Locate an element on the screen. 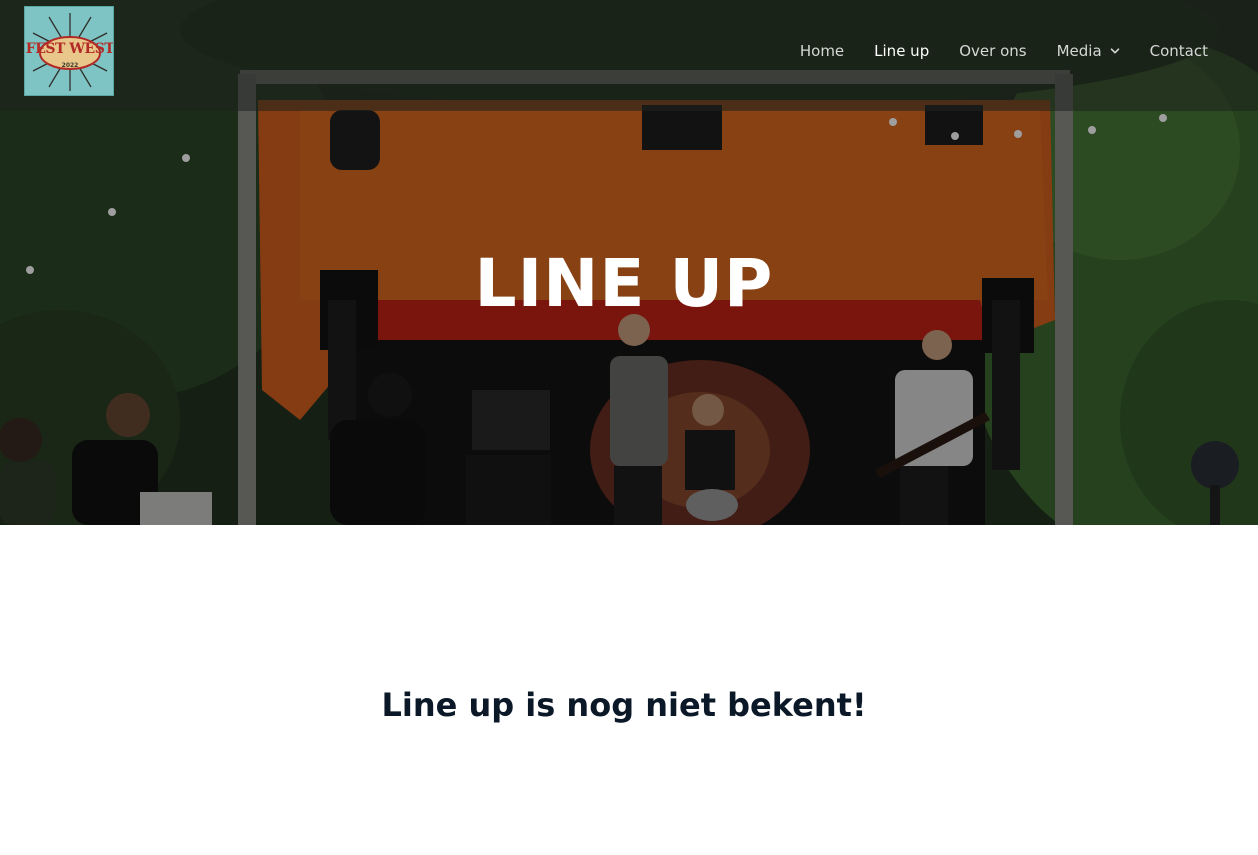 This screenshot has height=855, width=1258. nav-item-home: Home is located at coordinates (822, 51).